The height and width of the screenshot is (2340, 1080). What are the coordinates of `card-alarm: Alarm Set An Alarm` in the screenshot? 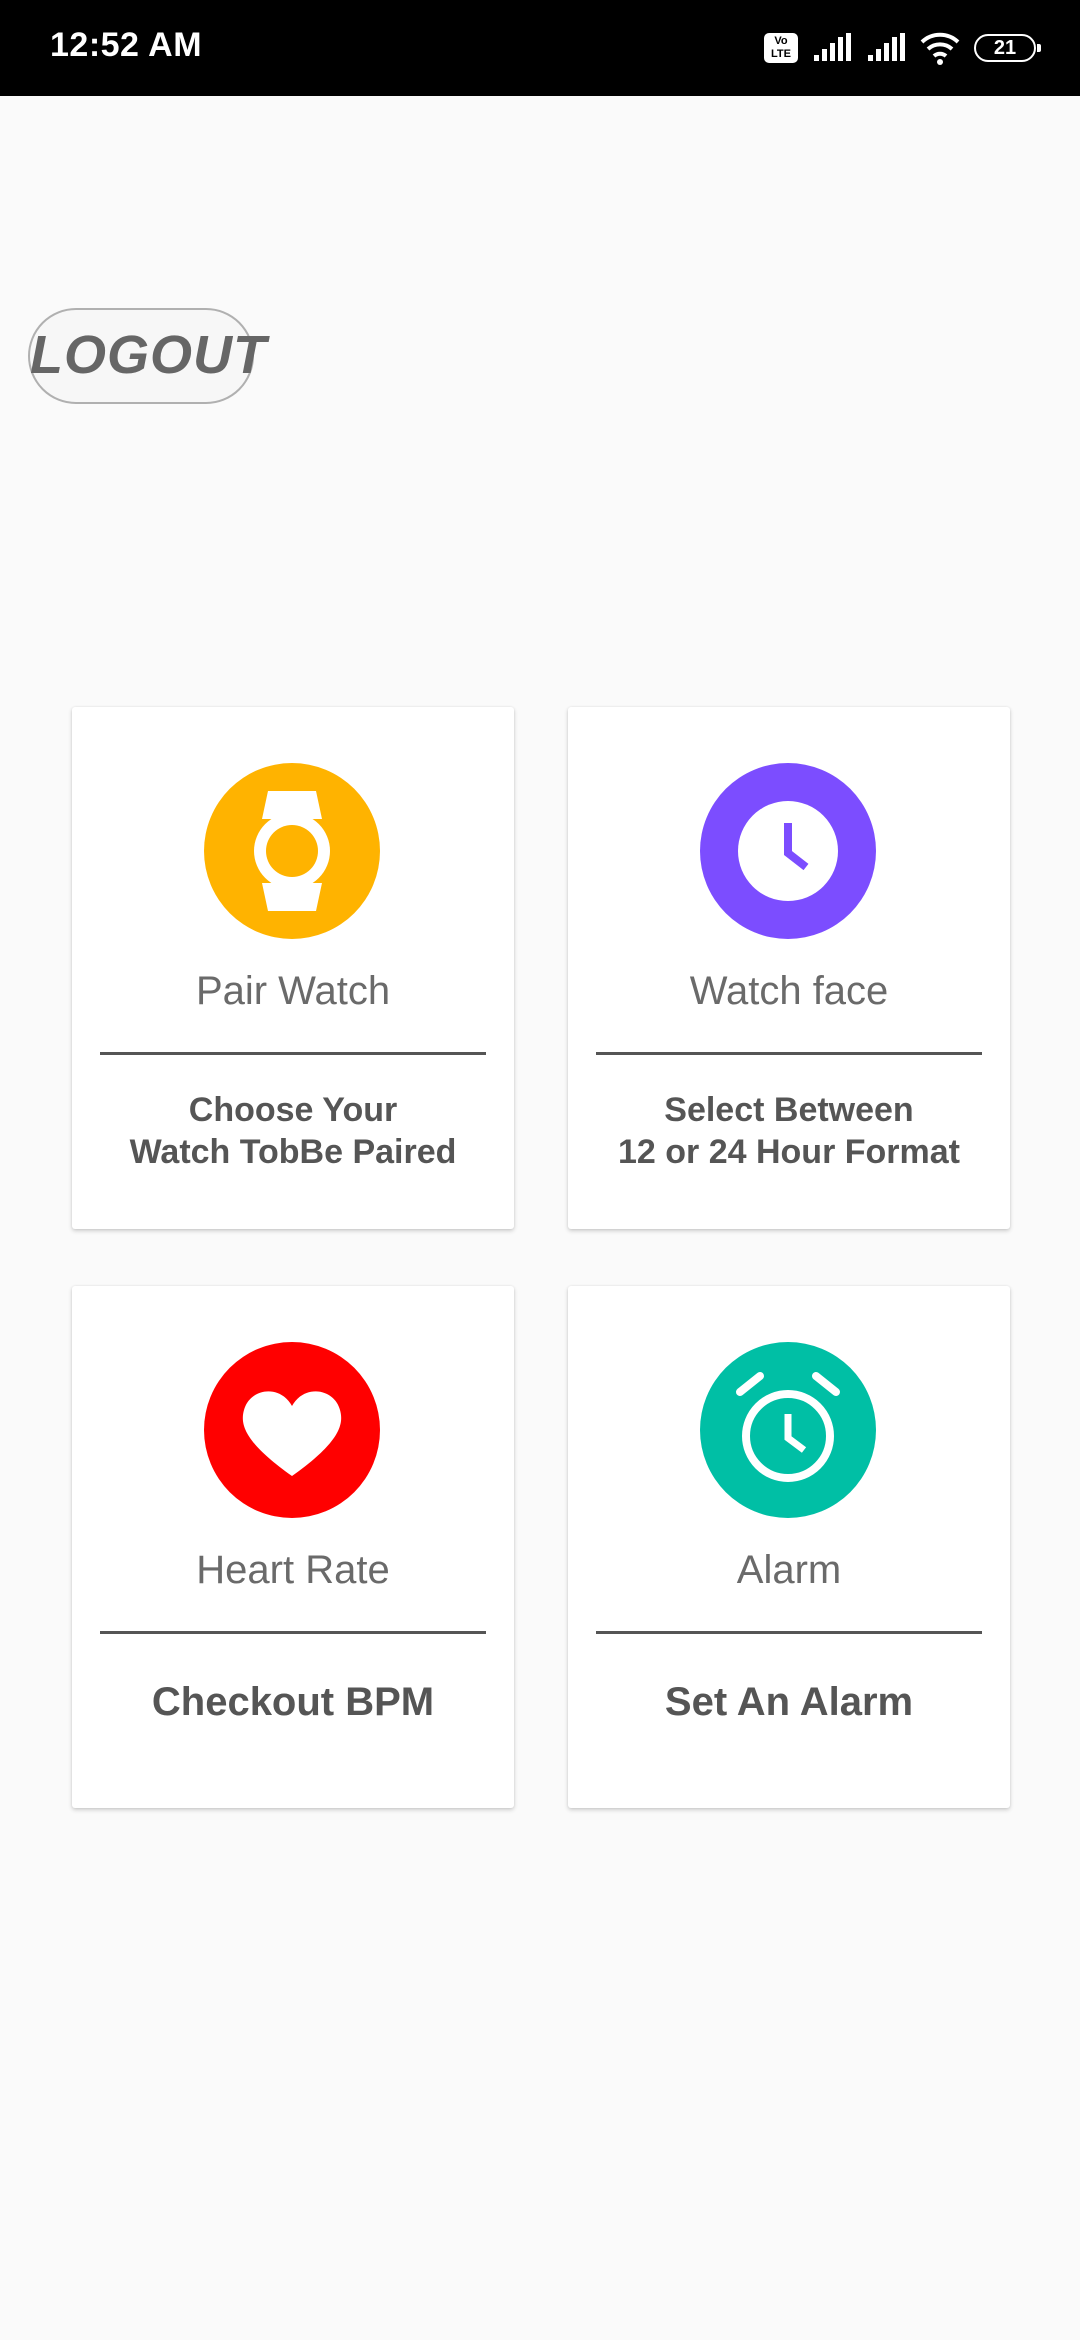 It's located at (789, 1547).